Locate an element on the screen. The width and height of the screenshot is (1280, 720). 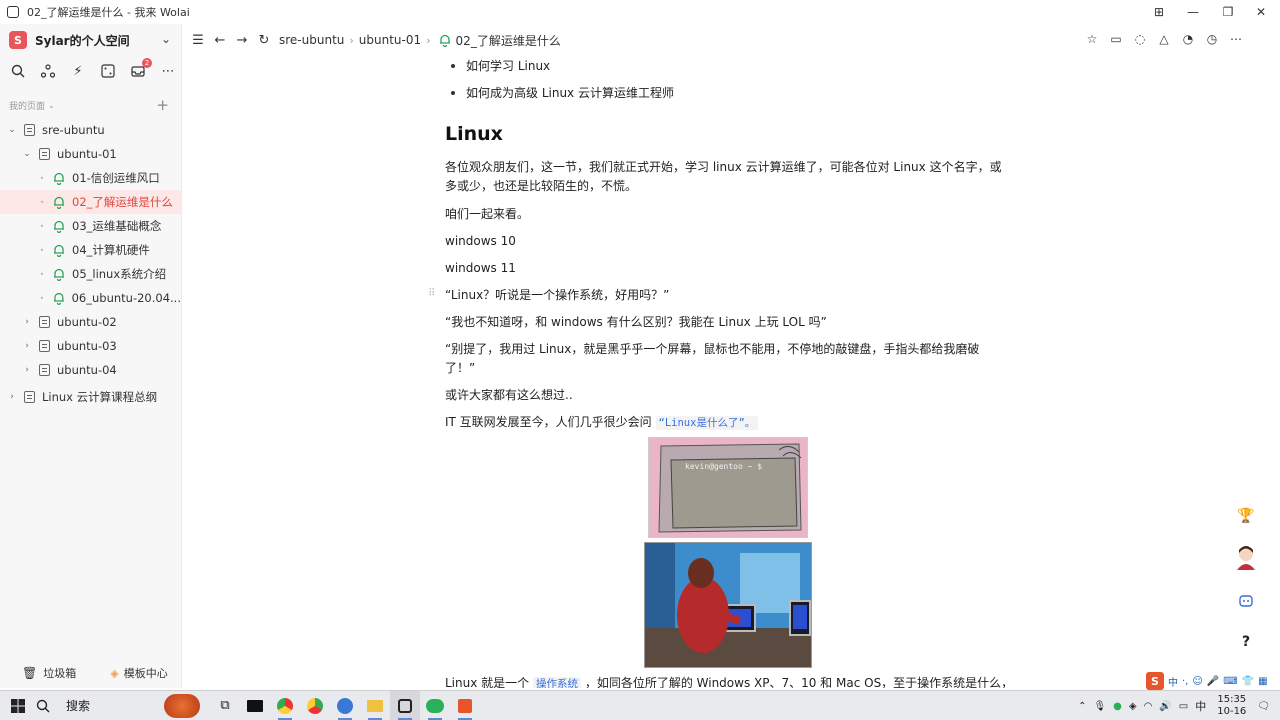
ime-indicator: 中 is located at coordinates (1200, 706).